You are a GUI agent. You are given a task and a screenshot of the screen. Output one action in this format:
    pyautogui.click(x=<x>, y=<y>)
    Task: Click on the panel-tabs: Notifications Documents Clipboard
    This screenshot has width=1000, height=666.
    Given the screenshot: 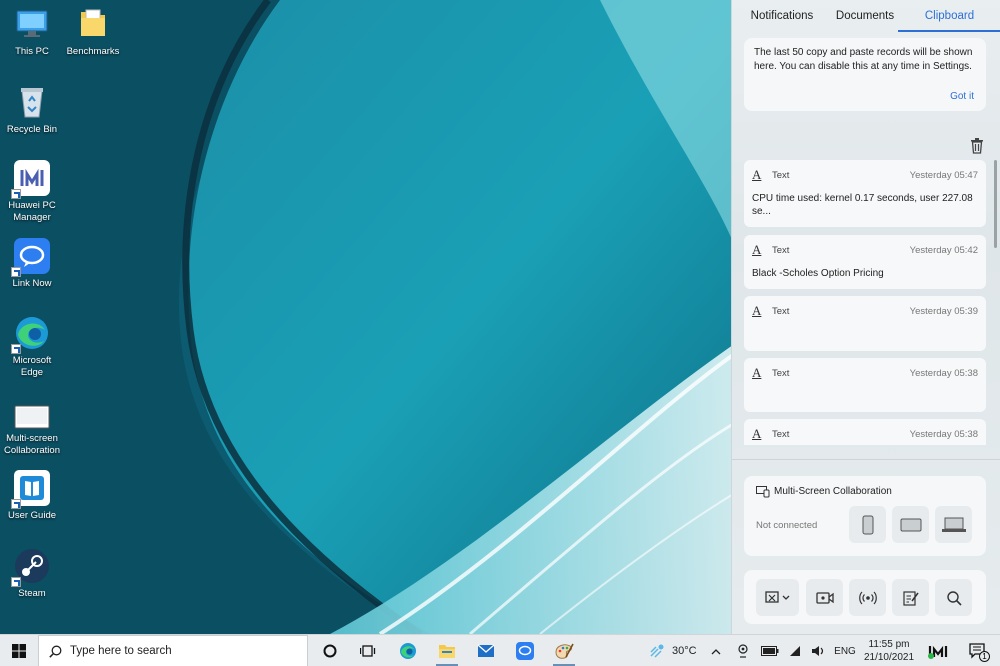 What is the action you would take?
    pyautogui.click(x=866, y=16)
    